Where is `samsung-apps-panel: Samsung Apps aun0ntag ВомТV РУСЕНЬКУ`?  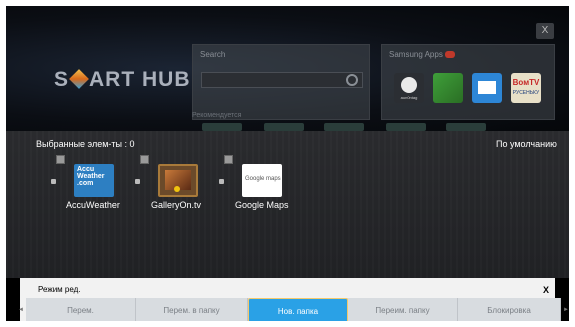 samsung-apps-panel: Samsung Apps aun0ntag ВомТV РУСЕНЬКУ is located at coordinates (468, 82).